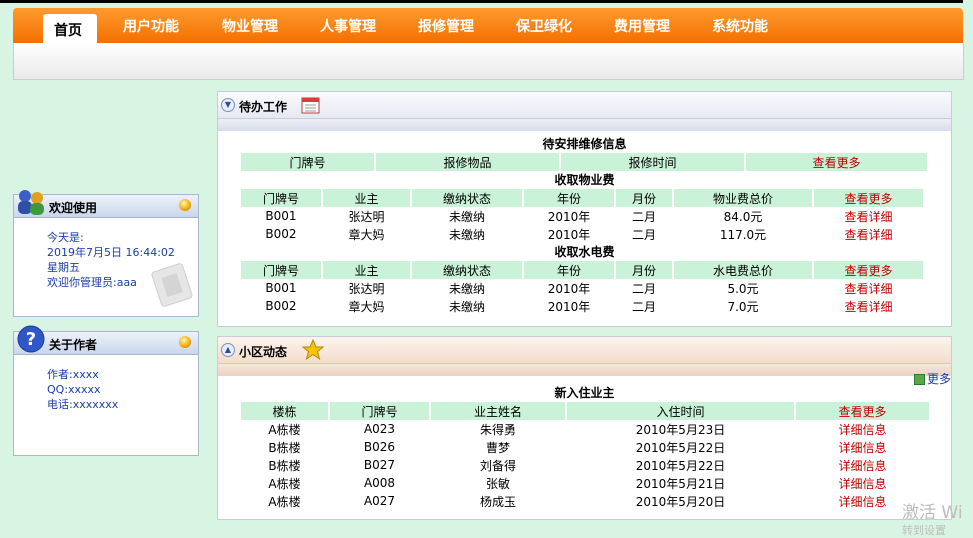 The width and height of the screenshot is (973, 538). I want to click on collapse-arrow-icon: ▼, so click(228, 105).